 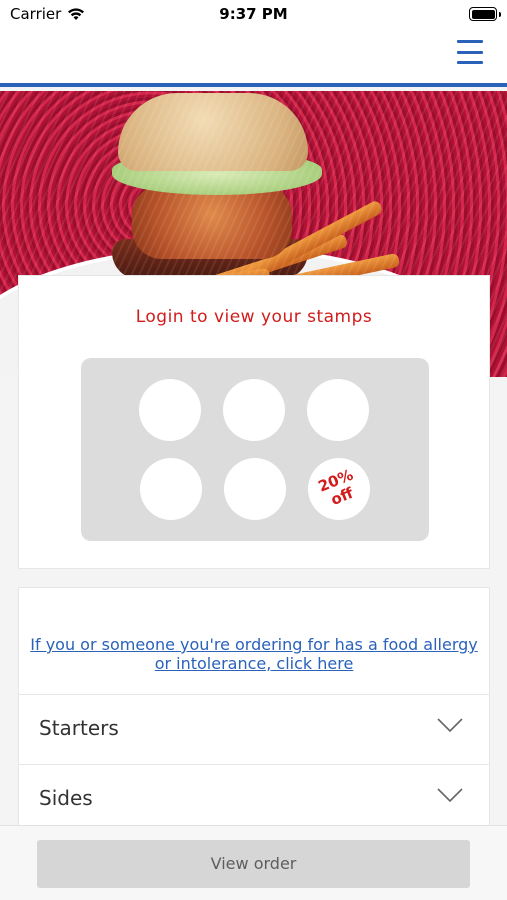 What do you see at coordinates (210, 259) in the screenshot?
I see `bun-bottom-shape` at bounding box center [210, 259].